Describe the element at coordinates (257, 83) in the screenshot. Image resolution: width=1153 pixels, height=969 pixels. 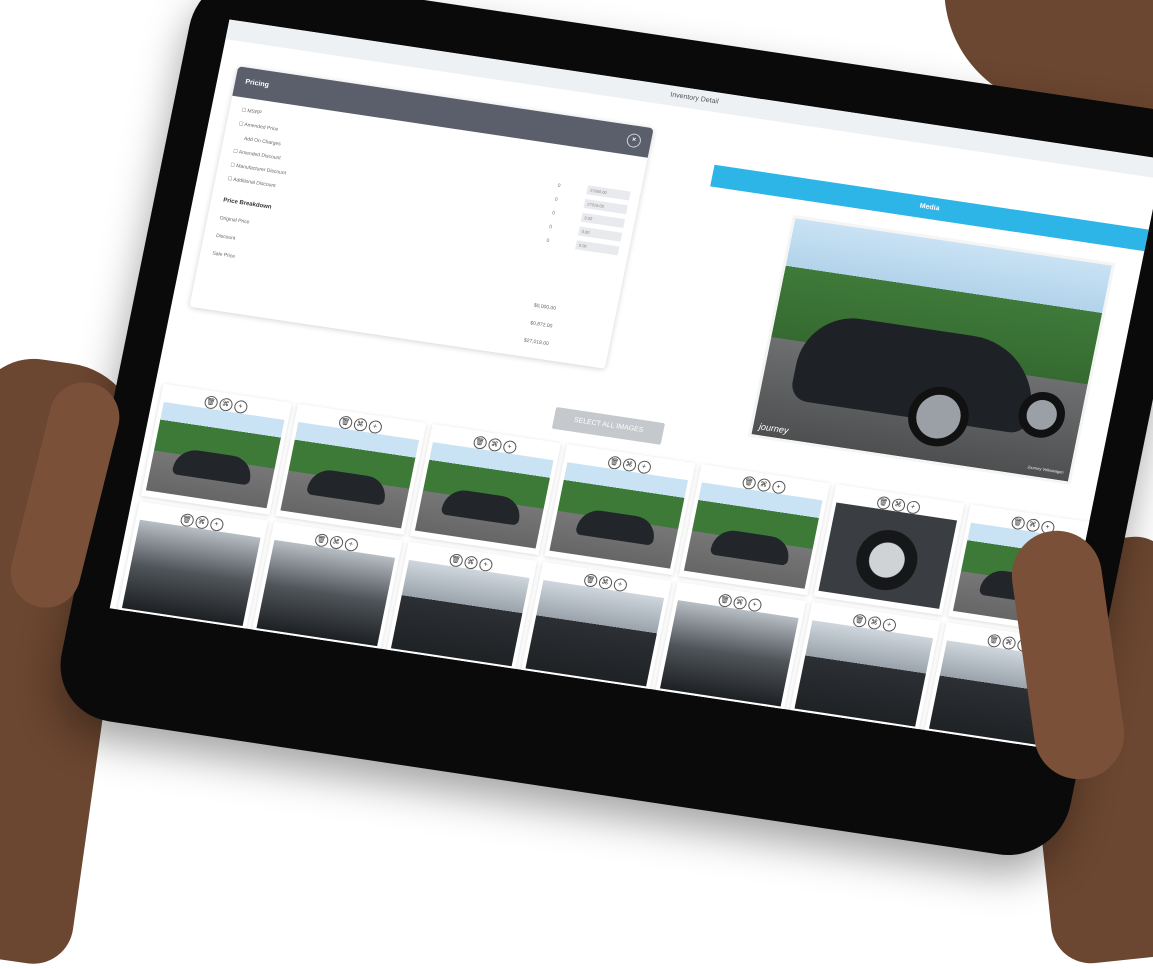
I see `pricing-title: Pricing` at that location.